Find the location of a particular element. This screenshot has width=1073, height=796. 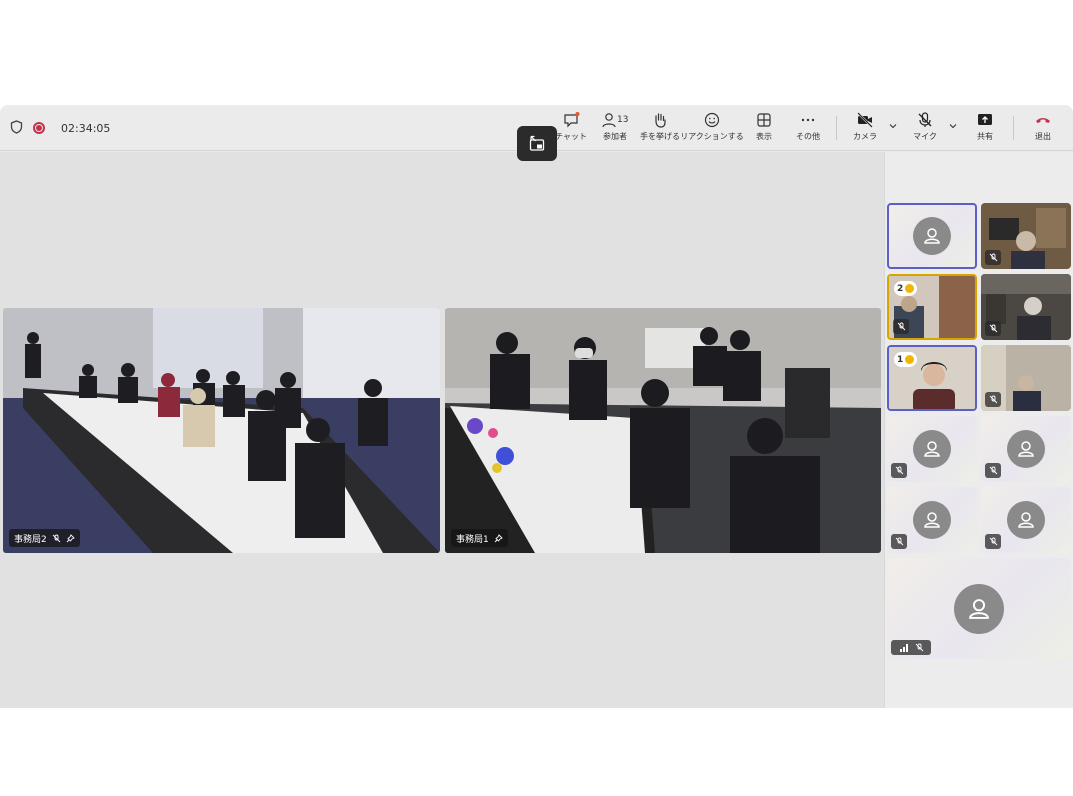

view-button: 表示 is located at coordinates (764, 129).